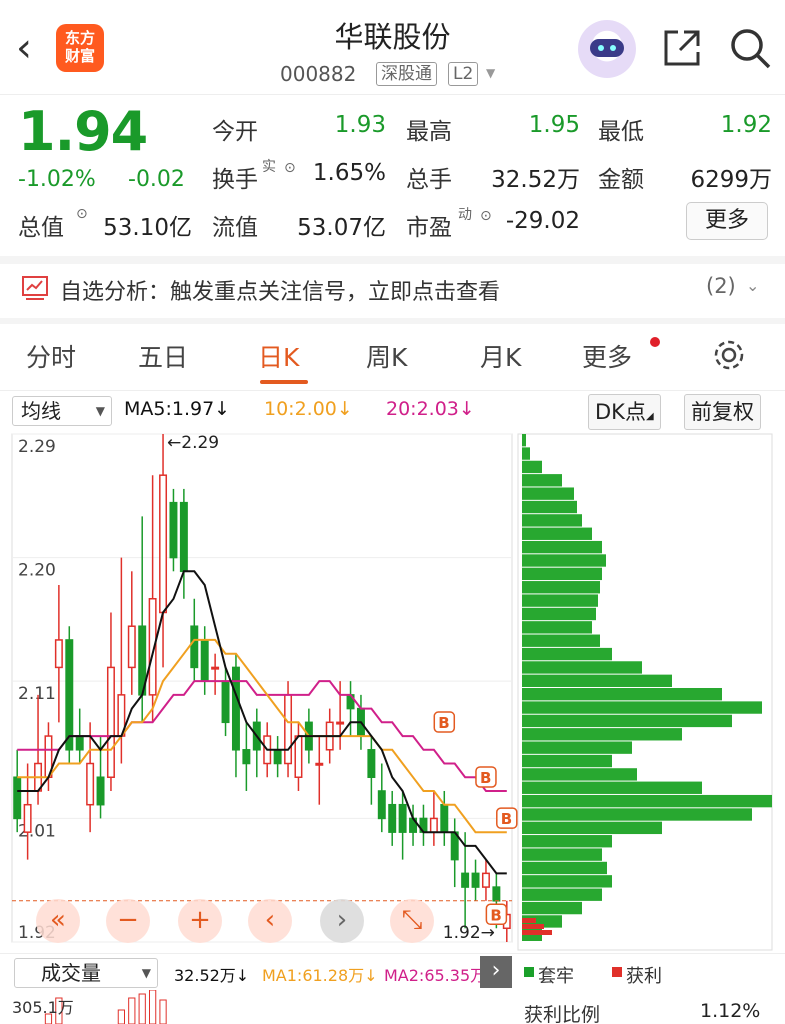  Describe the element at coordinates (617, 972) in the screenshot. I see `profit-legend-swatch` at that location.